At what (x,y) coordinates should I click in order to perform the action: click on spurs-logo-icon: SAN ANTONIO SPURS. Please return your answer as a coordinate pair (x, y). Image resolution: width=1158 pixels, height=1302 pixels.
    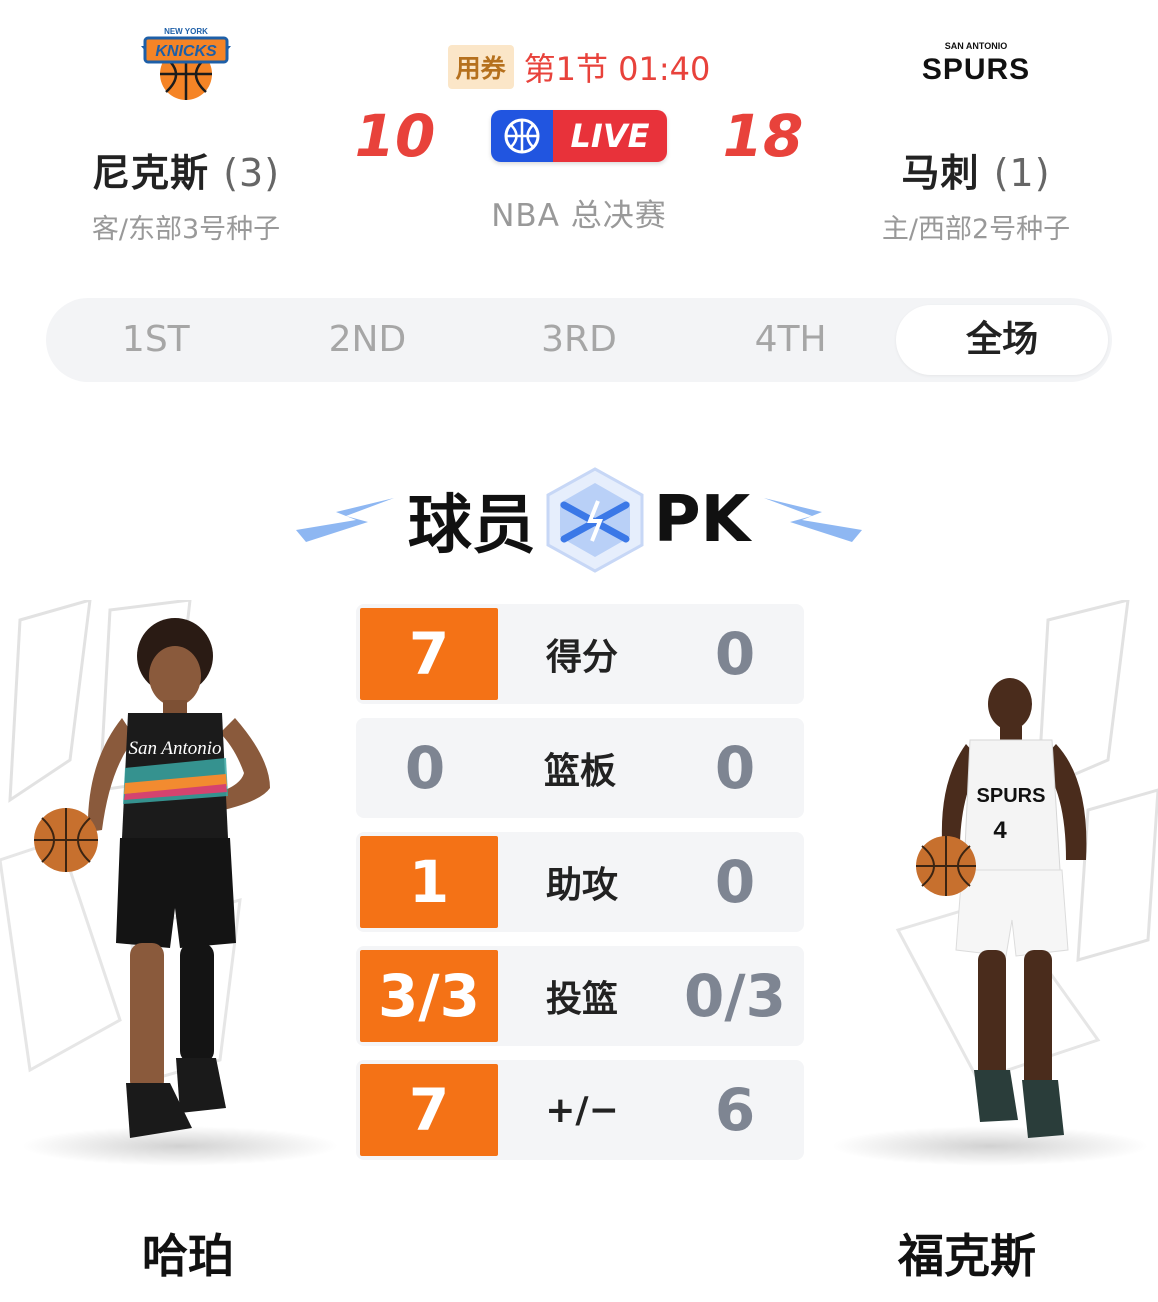
    Looking at the image, I should click on (976, 65).